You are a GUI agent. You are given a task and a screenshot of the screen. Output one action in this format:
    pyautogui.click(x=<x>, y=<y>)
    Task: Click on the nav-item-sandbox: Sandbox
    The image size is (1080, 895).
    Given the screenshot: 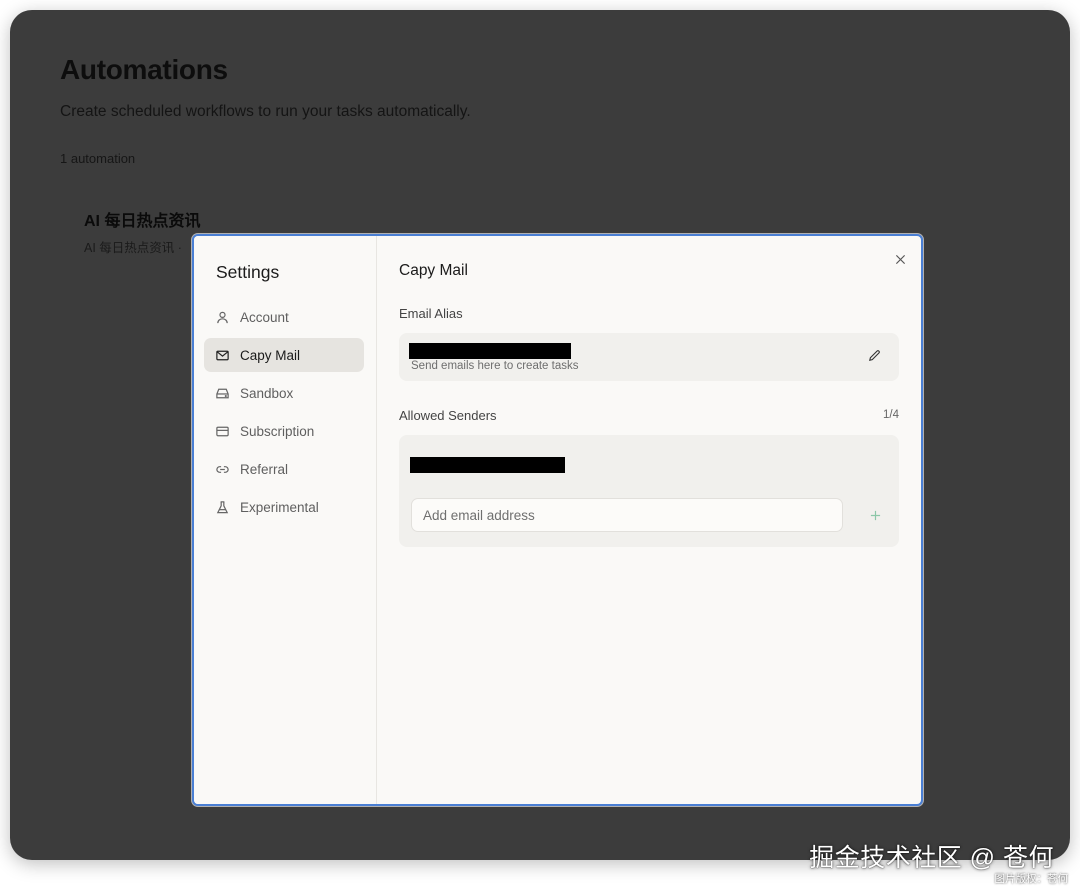 What is the action you would take?
    pyautogui.click(x=284, y=393)
    